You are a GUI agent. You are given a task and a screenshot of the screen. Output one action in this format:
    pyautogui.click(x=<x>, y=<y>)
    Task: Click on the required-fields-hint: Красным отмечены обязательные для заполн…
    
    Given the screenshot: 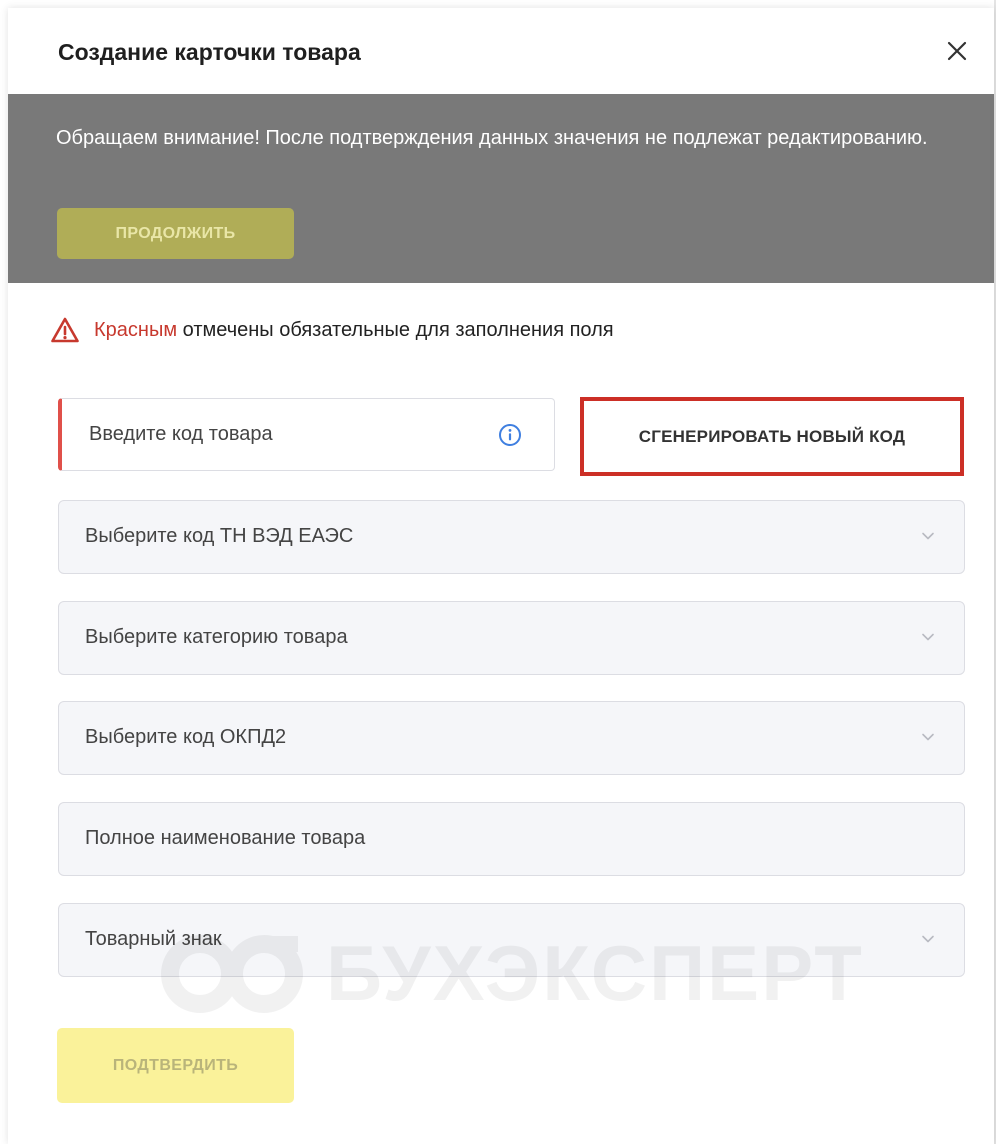 What is the action you would take?
    pyautogui.click(x=332, y=330)
    